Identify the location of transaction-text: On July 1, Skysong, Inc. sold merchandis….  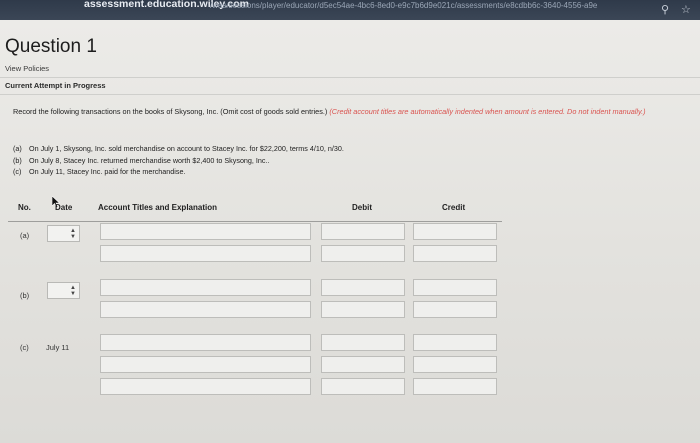
(186, 148).